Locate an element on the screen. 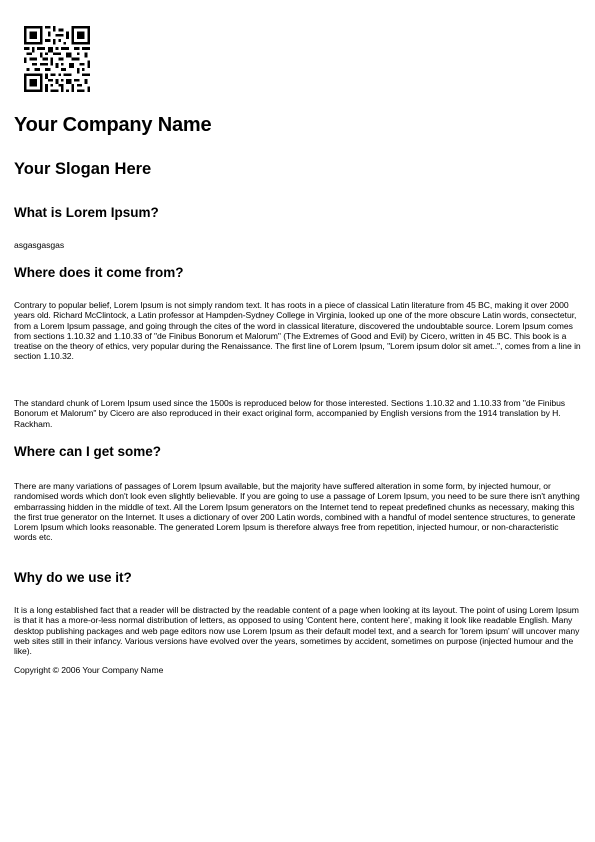 This screenshot has height=842, width=595. section-paragraph: asgasgasgas is located at coordinates (39, 245).